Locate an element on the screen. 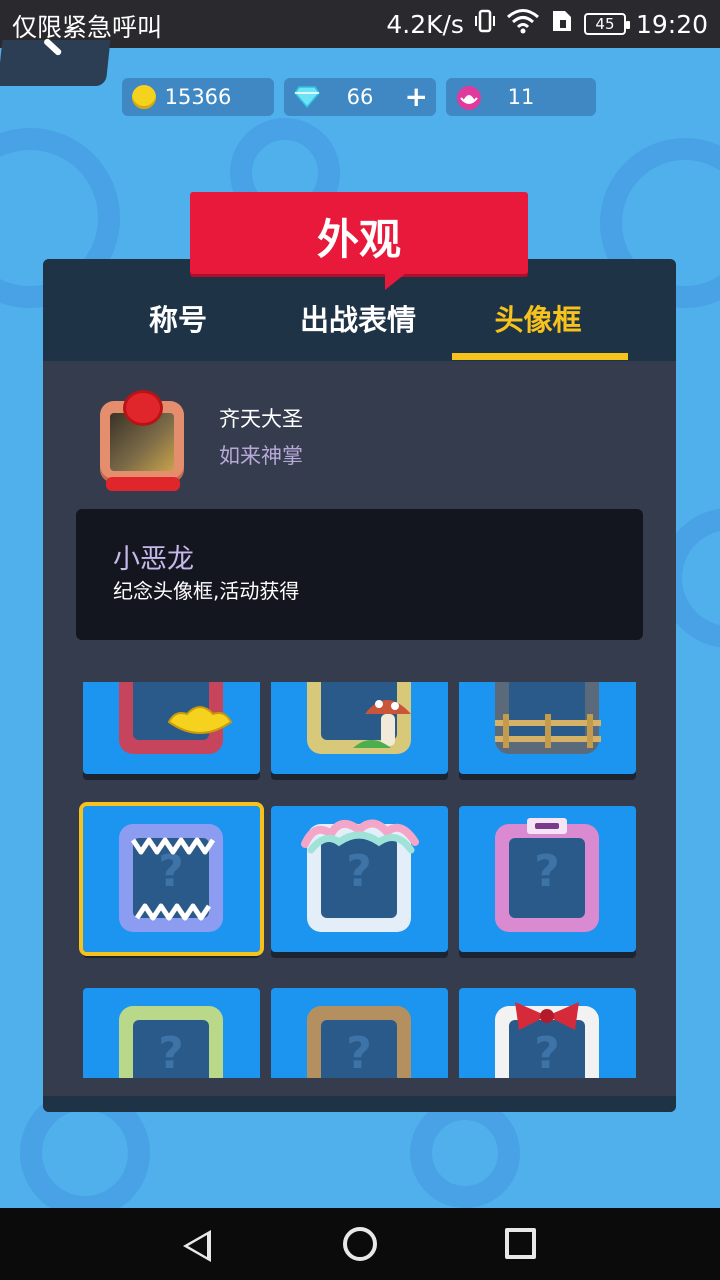 The width and height of the screenshot is (720, 1280). diamond-counter: 66 + is located at coordinates (360, 97).